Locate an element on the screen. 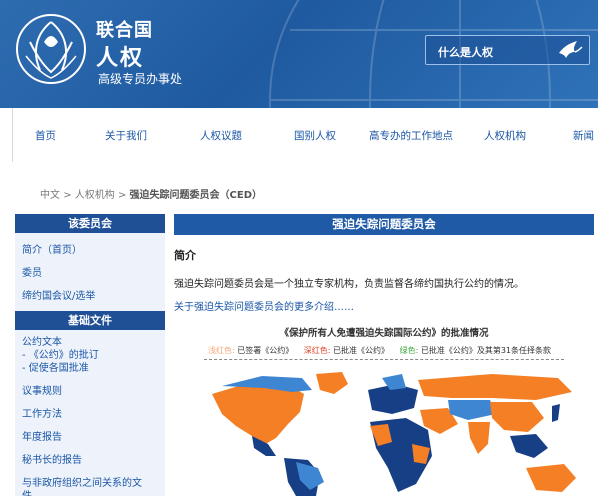 The width and height of the screenshot is (598, 496). main-nav: 首页 关于我们 人权议题 国别人权 高专办的工作地点 人权机构 新闻 is located at coordinates (305, 135).